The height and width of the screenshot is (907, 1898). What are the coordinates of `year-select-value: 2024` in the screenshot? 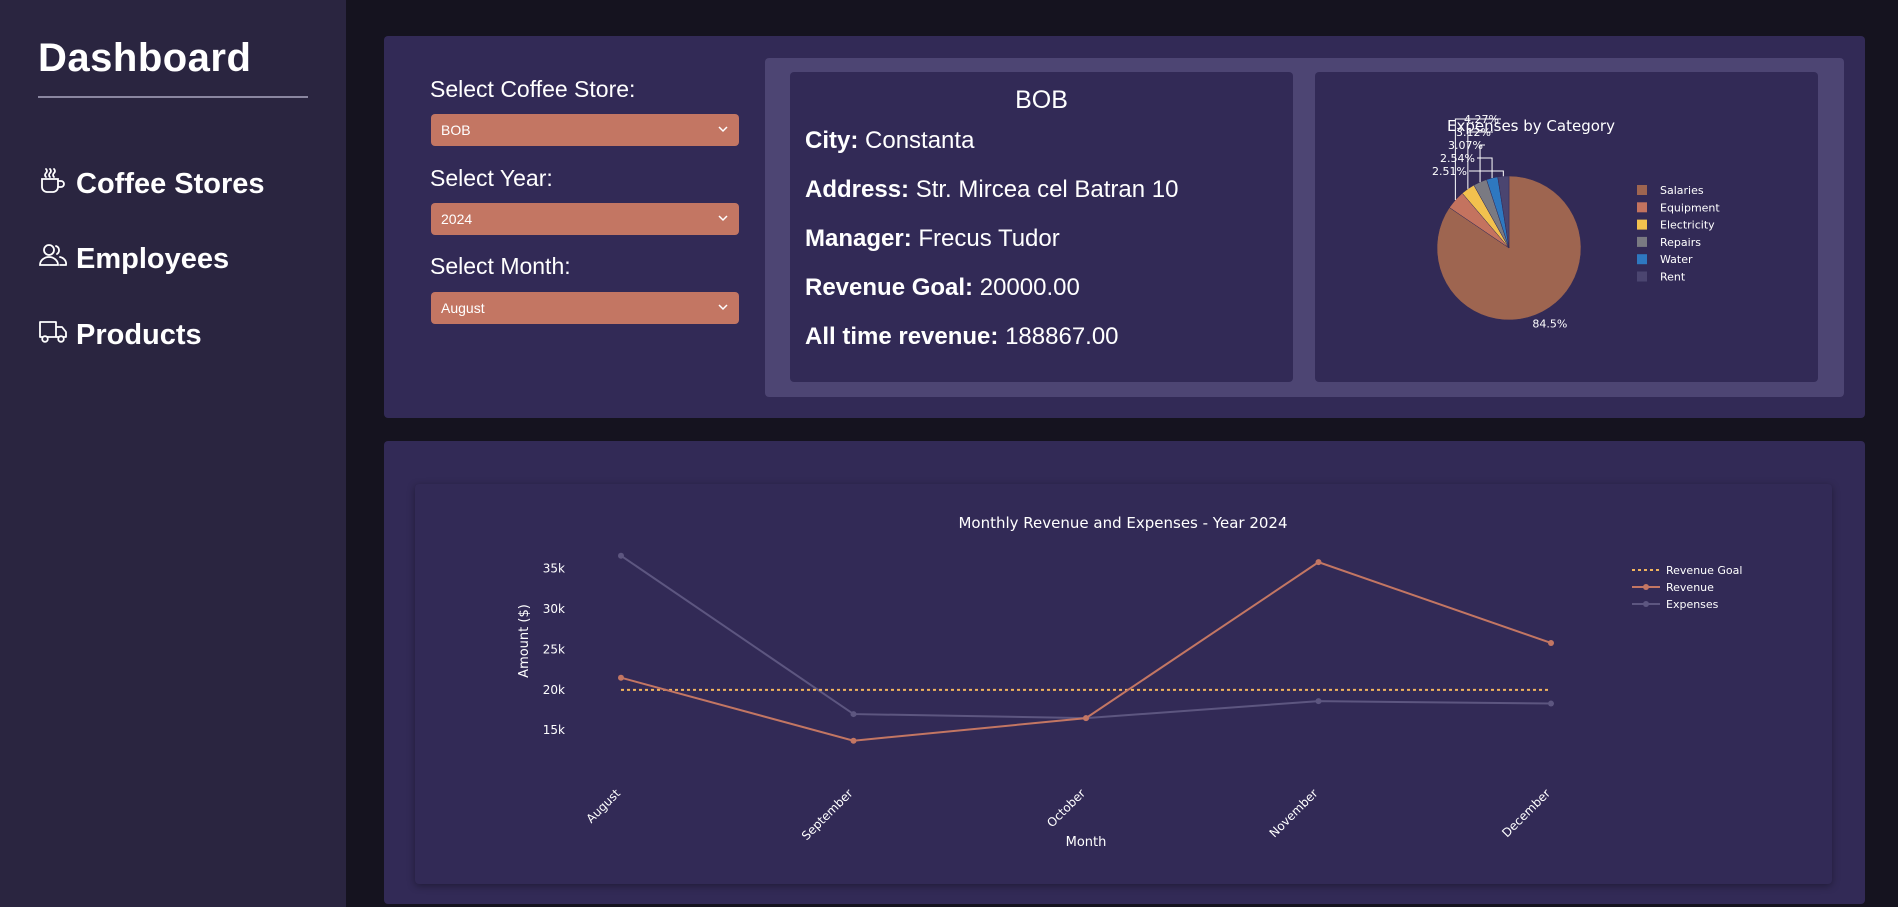 It's located at (457, 219).